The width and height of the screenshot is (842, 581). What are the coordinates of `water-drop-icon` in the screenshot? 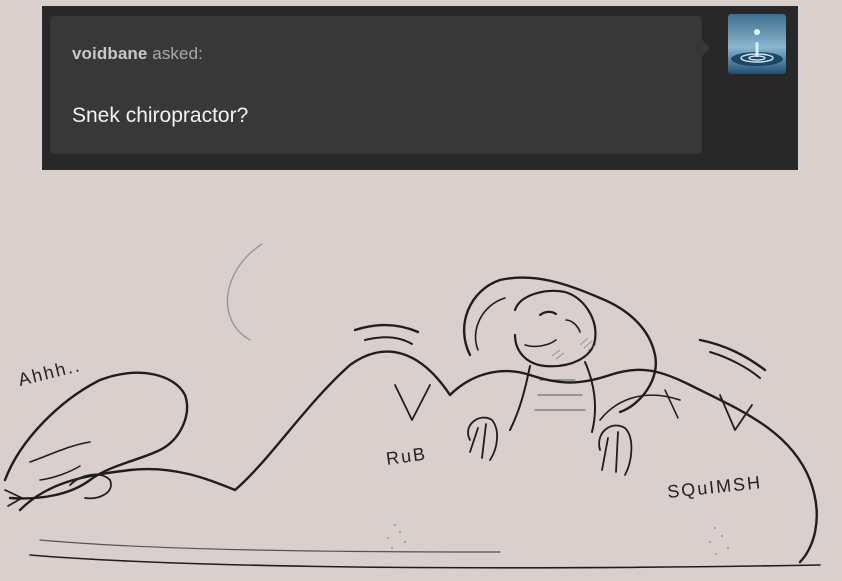 It's located at (757, 44).